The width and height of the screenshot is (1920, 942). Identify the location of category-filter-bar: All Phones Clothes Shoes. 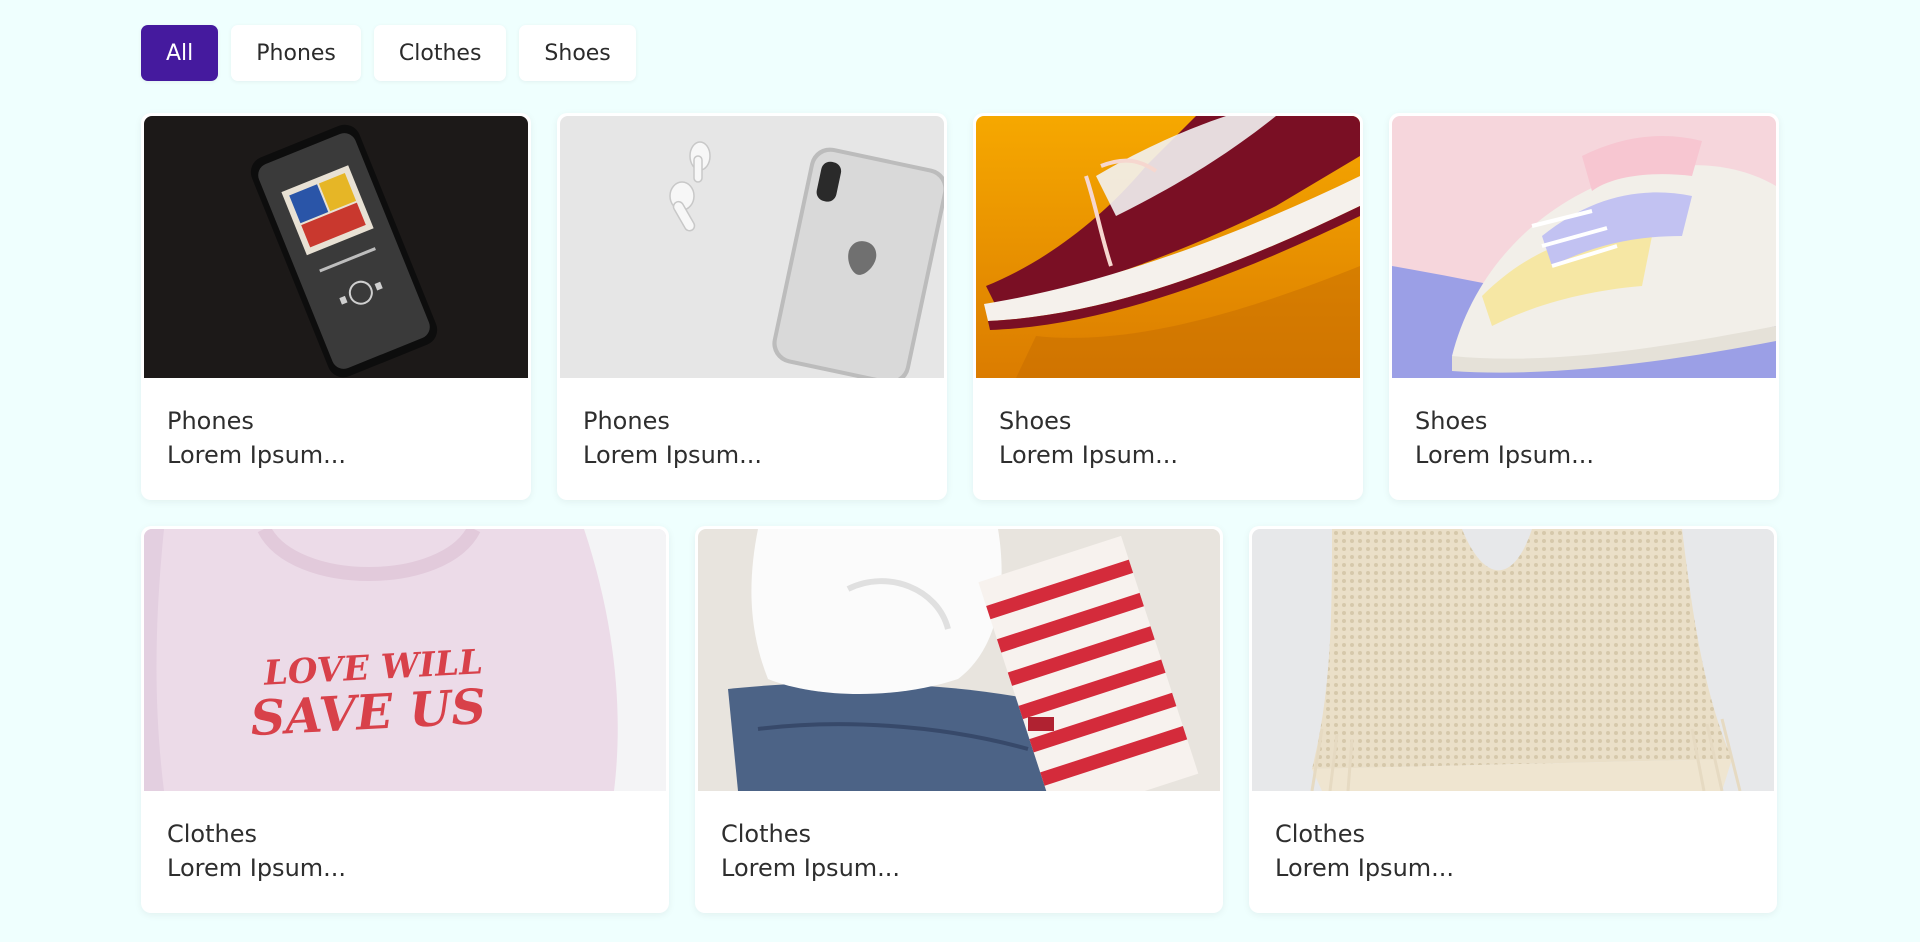
(388, 53).